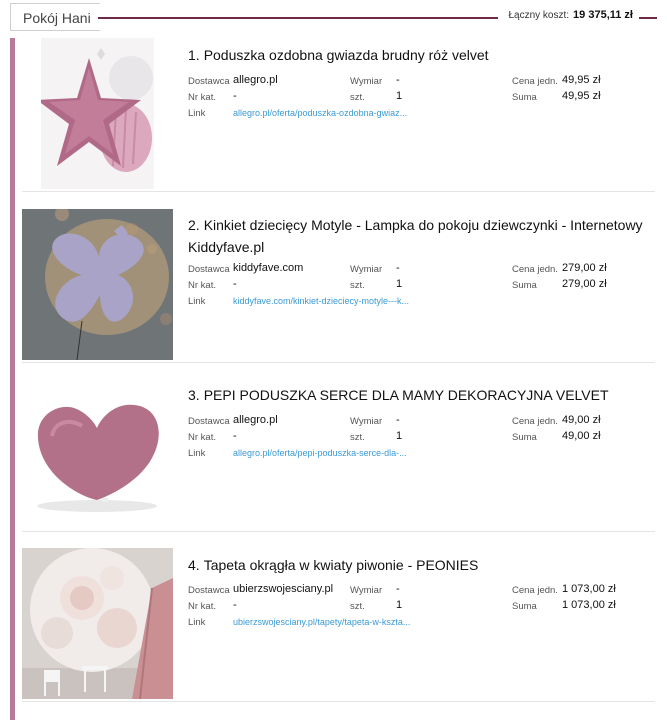 Image resolution: width=667 pixels, height=720 pixels. What do you see at coordinates (333, 17) in the screenshot?
I see `section-header: Pokój Hani Łączny koszt: 19 375,11 zł` at bounding box center [333, 17].